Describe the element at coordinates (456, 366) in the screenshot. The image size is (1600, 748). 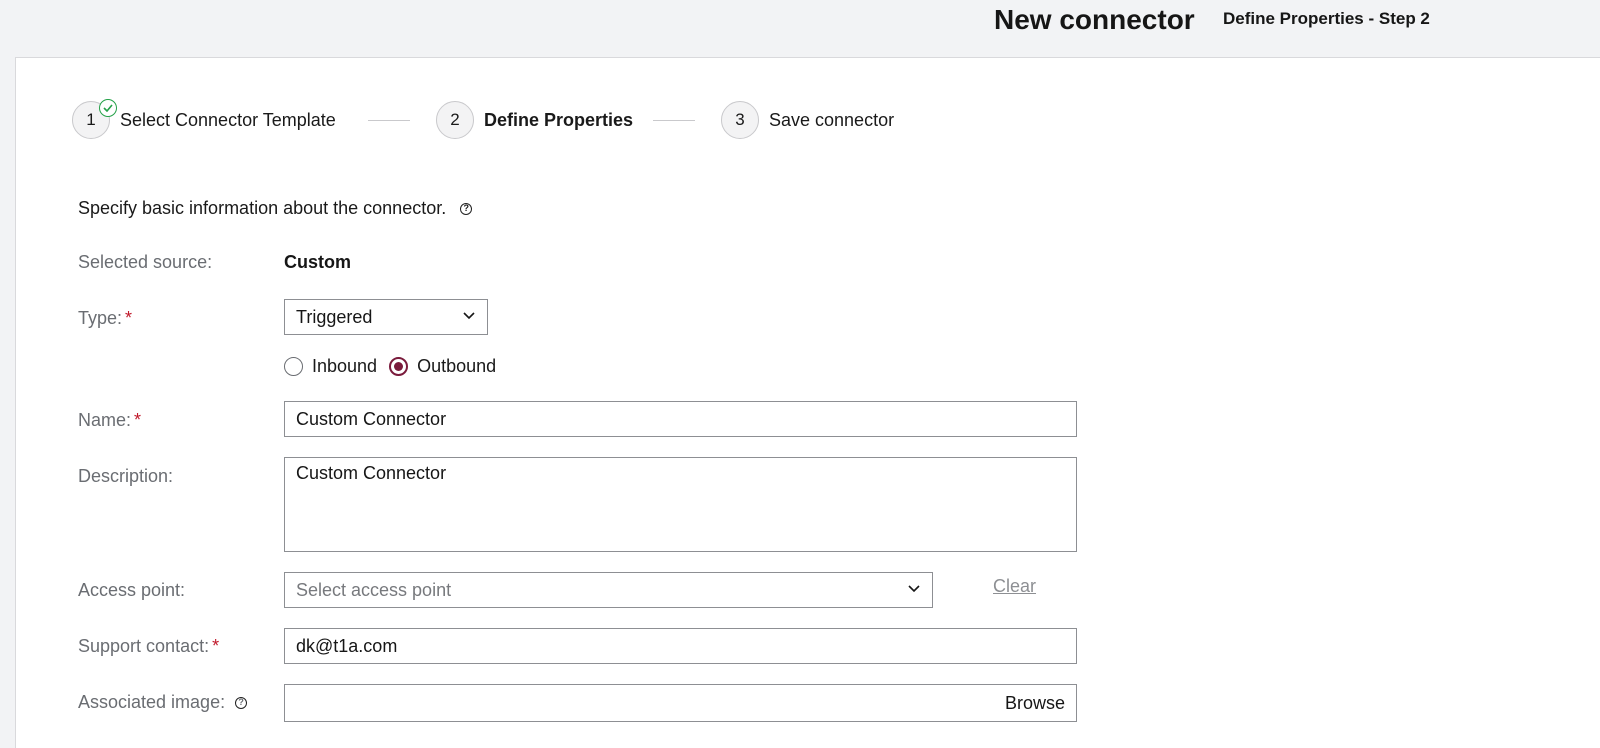
I see `outbound-radio-label: Outbound` at that location.